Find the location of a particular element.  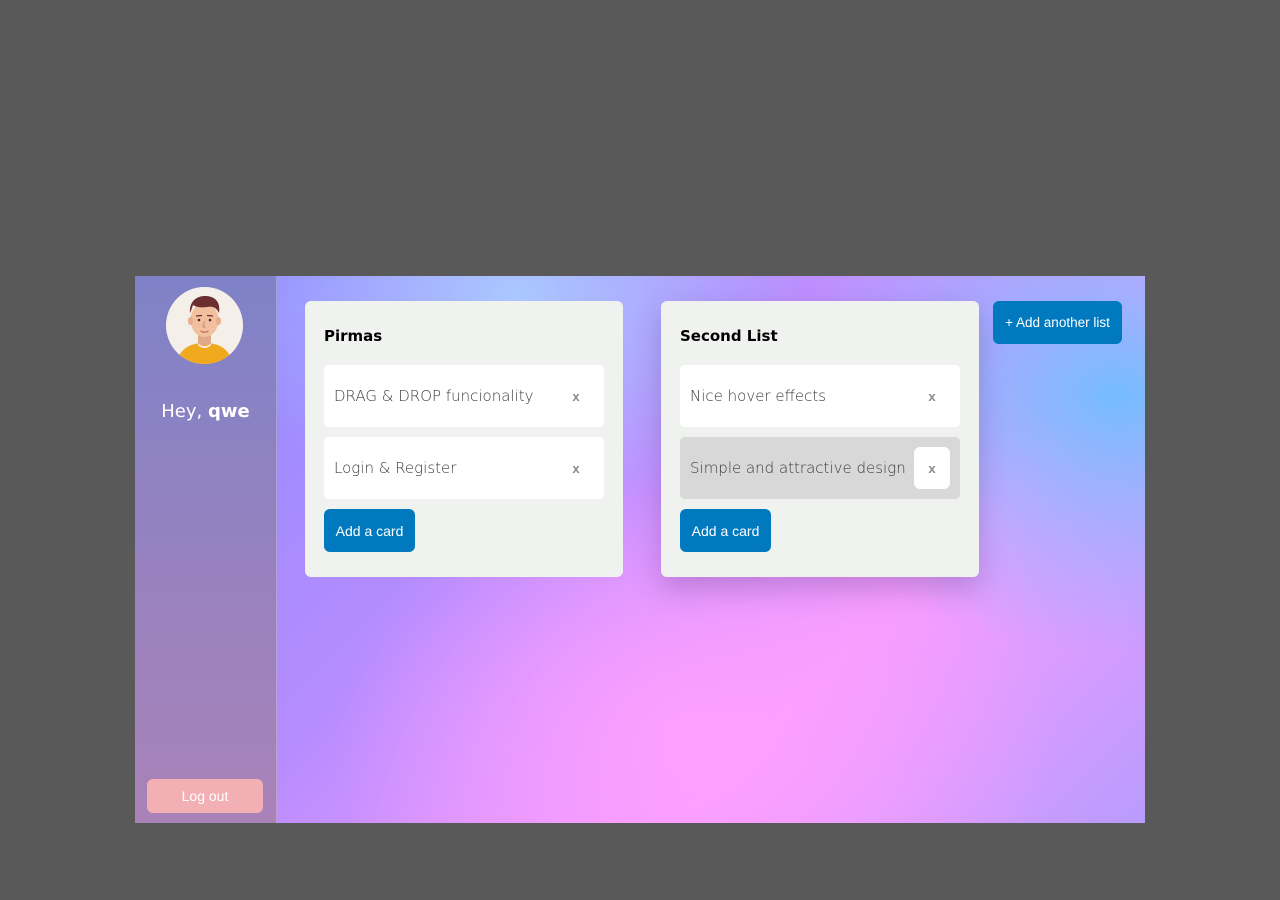

man-avatar-icon is located at coordinates (204, 325).